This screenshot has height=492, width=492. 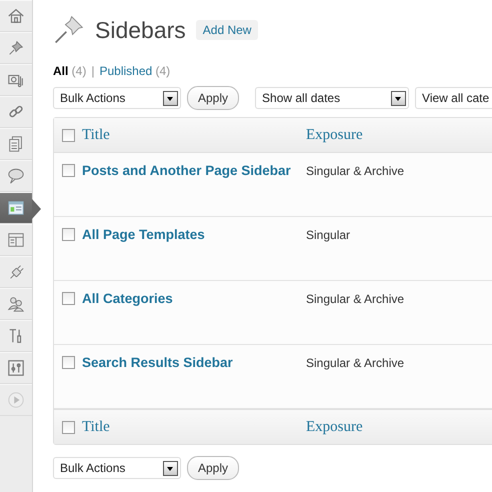 I want to click on layout-icon, so click(x=16, y=240).